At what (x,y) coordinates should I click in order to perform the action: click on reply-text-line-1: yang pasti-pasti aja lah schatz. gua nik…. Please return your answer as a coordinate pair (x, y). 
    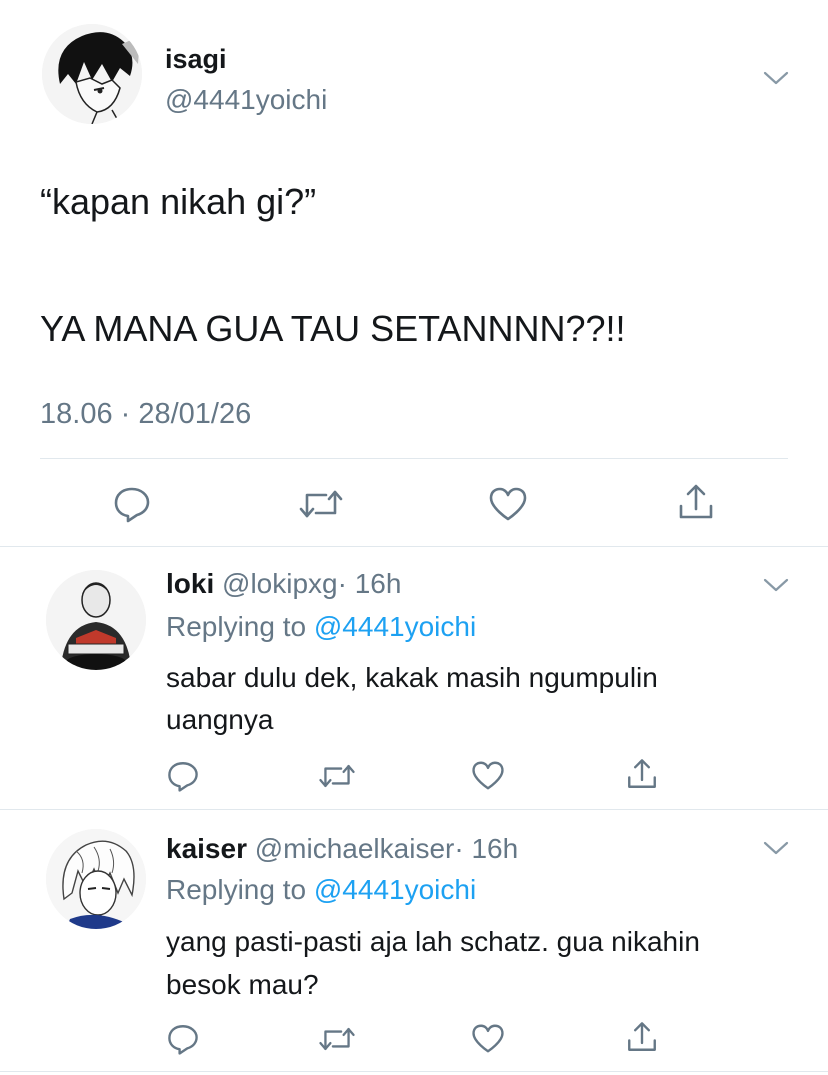
    Looking at the image, I should click on (433, 941).